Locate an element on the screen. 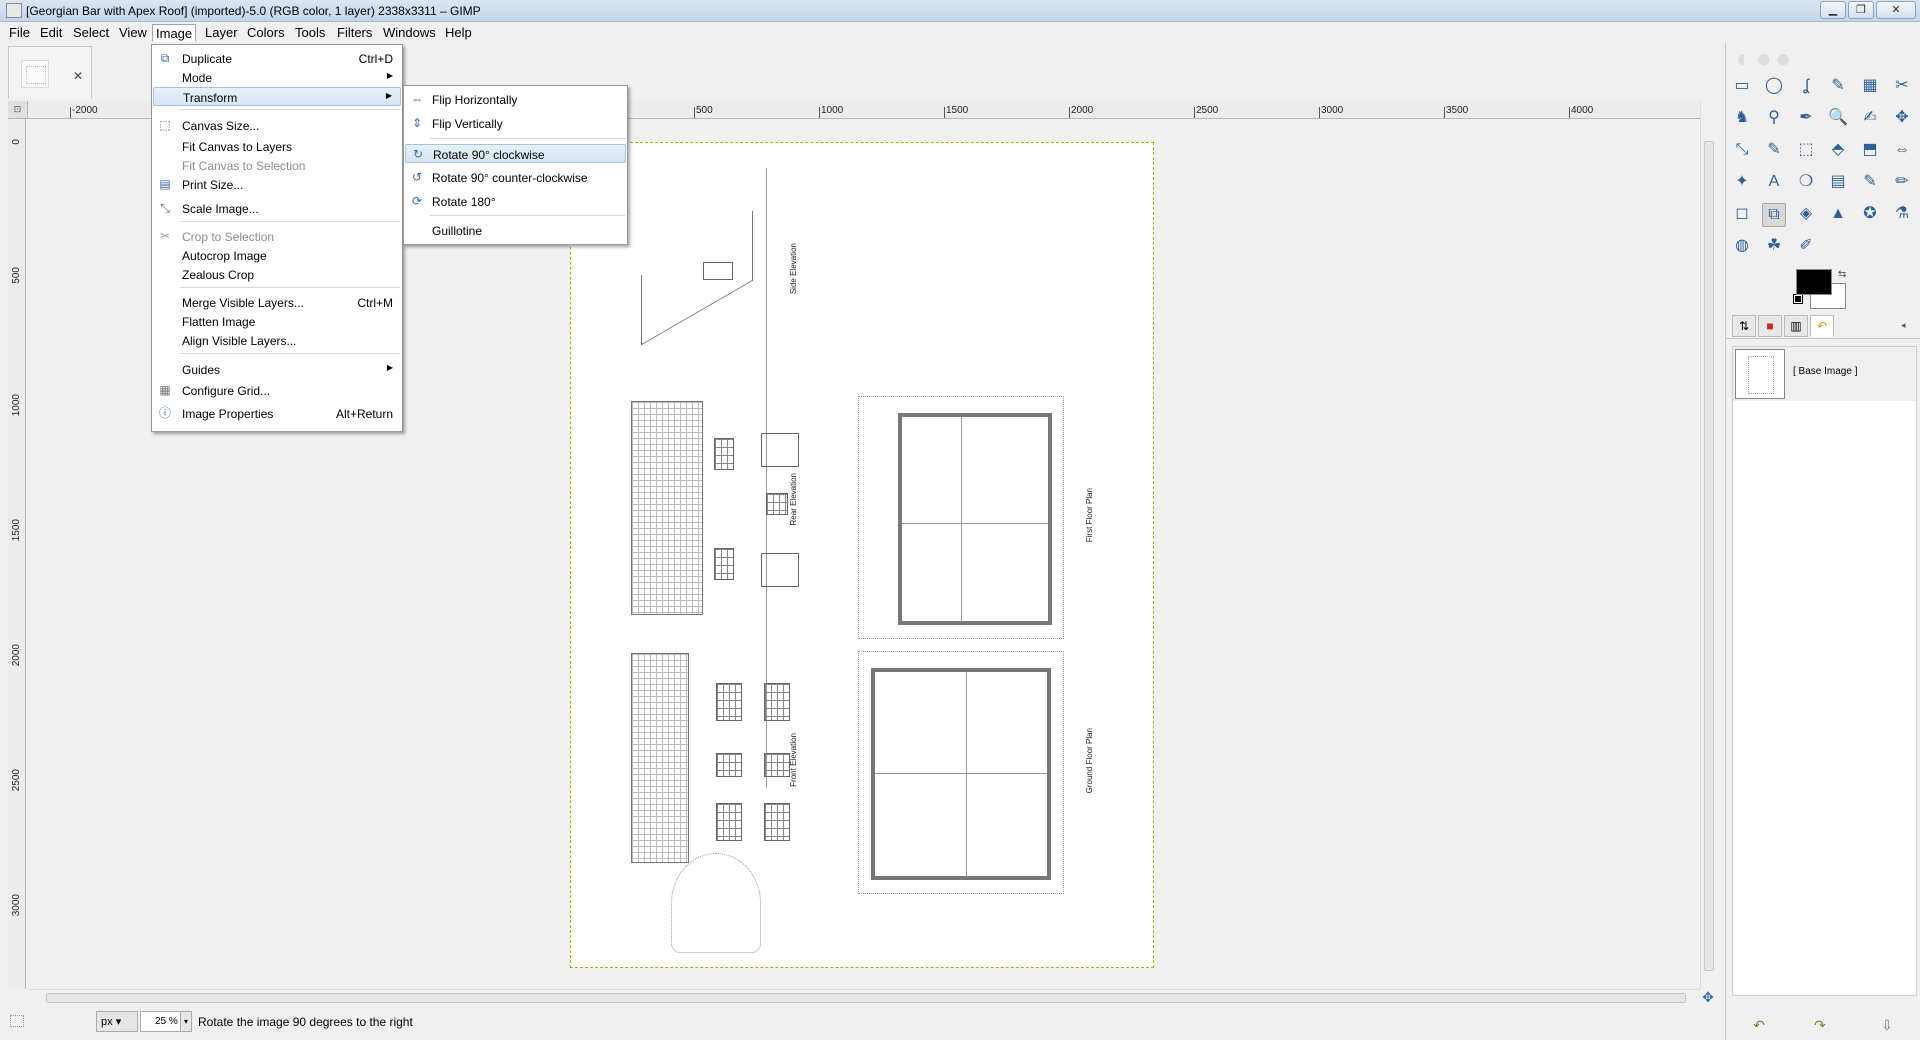 The height and width of the screenshot is (1040, 1920). rotate-tool-icon: ⬚ is located at coordinates (1806, 151).